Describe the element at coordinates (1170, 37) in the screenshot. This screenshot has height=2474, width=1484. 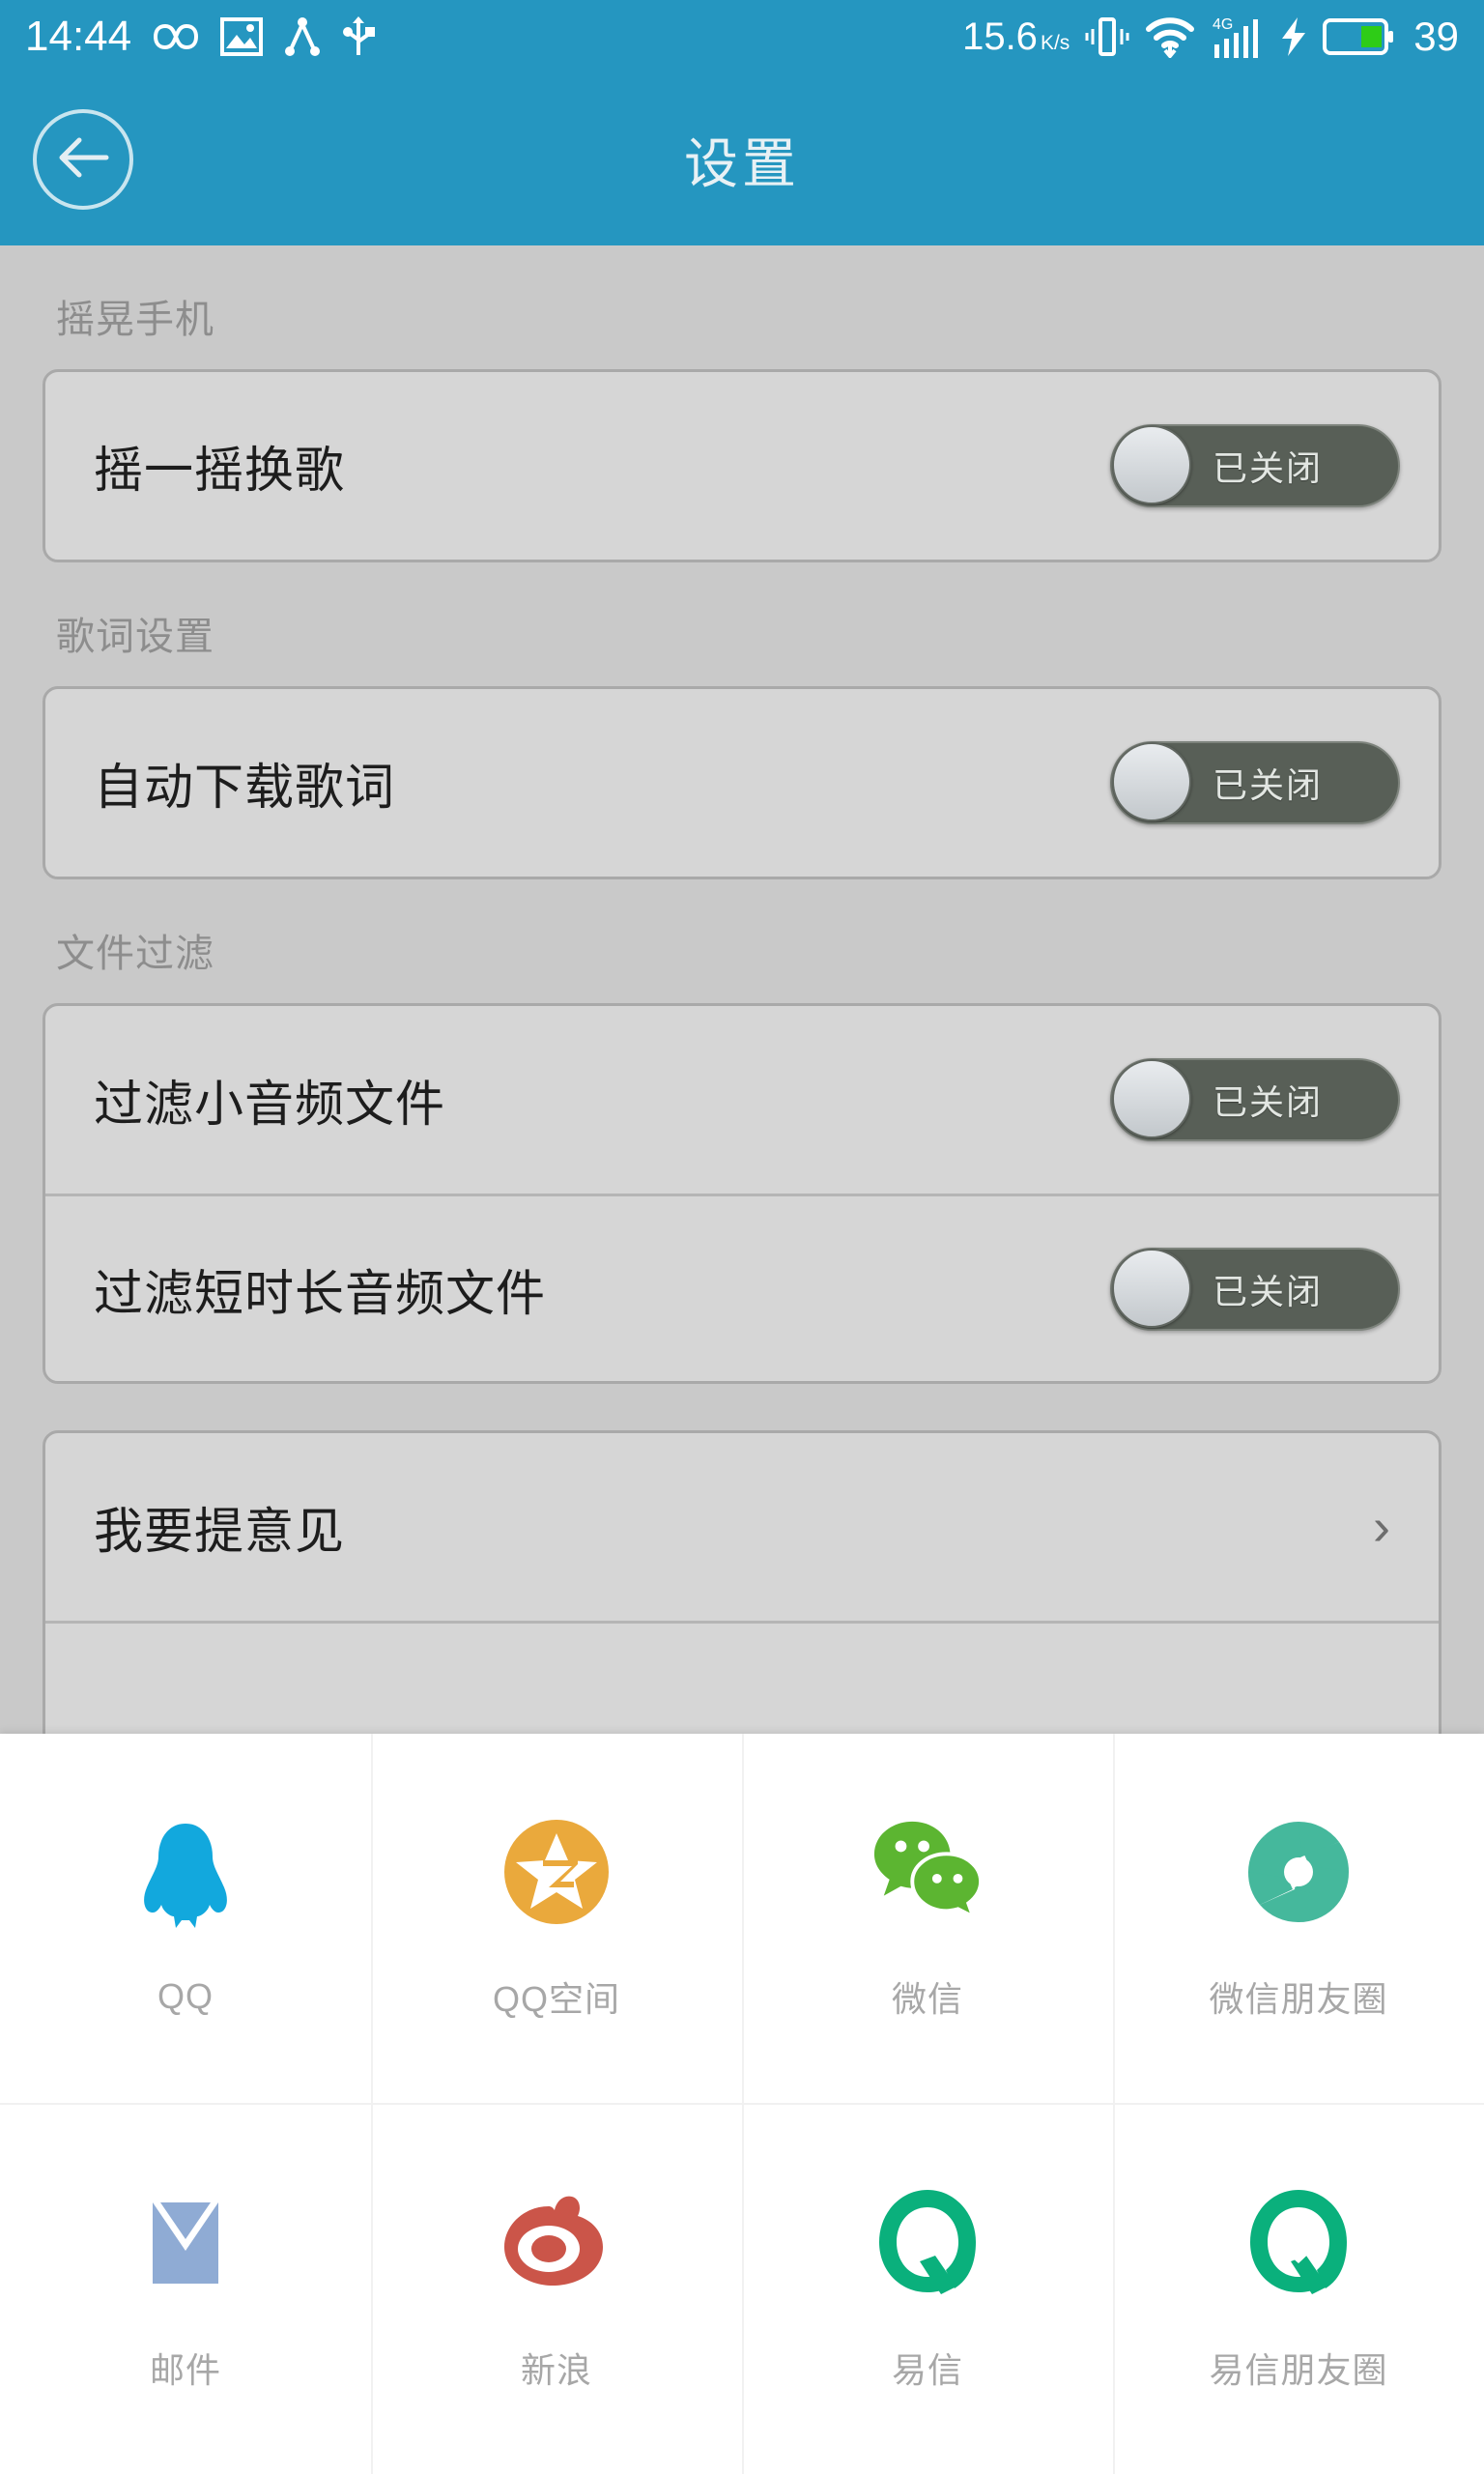
I see `wifi-icon` at that location.